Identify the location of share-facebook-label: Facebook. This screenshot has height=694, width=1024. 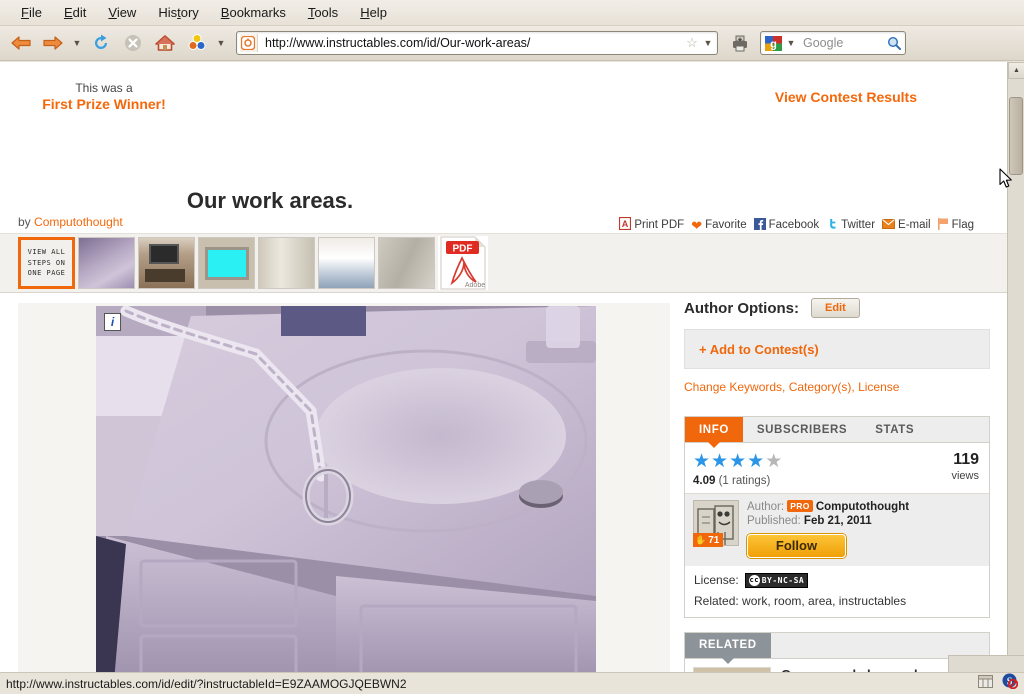
(794, 225).